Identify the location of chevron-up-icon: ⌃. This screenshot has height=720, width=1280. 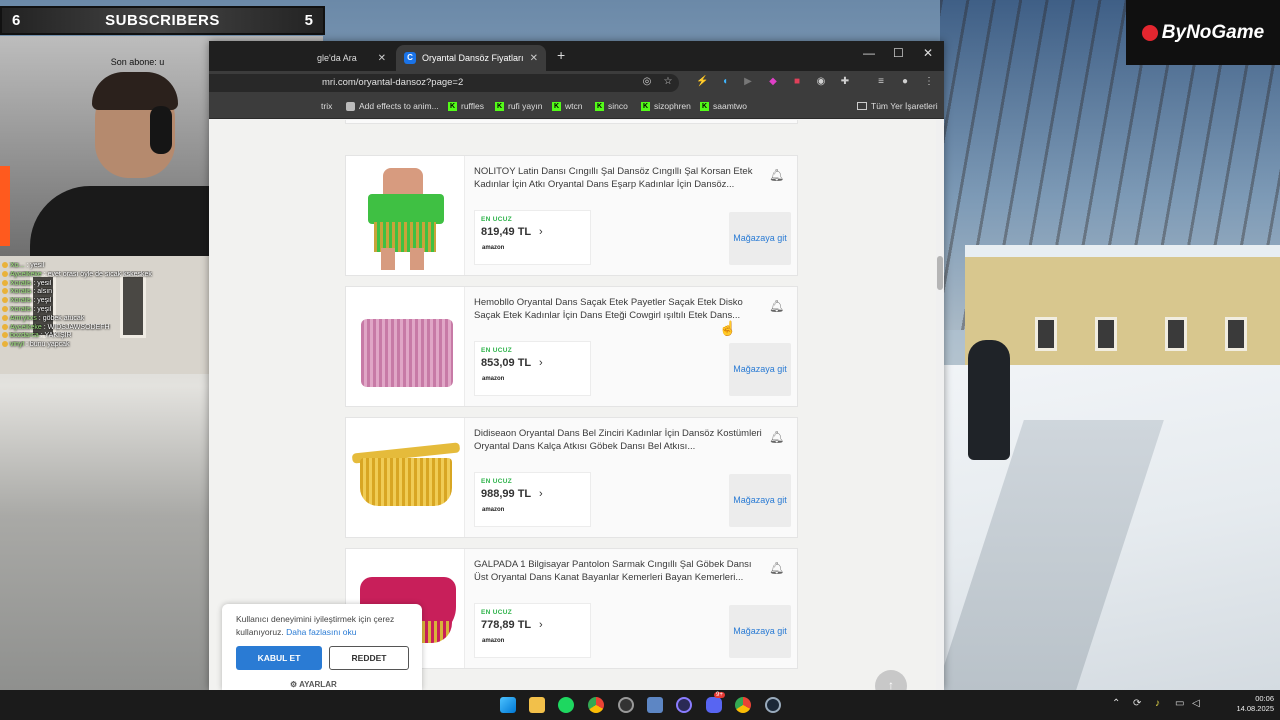
(1116, 703).